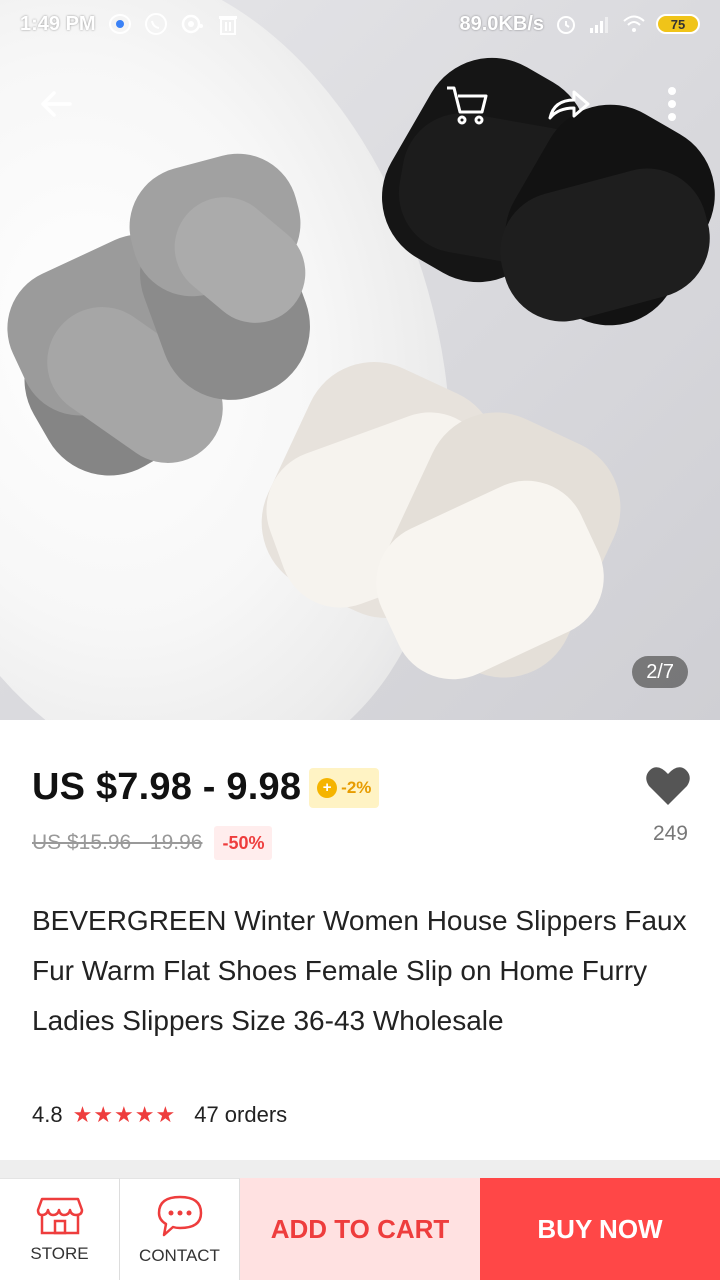 The width and height of the screenshot is (720, 1280). I want to click on back-button, so click(56, 104).